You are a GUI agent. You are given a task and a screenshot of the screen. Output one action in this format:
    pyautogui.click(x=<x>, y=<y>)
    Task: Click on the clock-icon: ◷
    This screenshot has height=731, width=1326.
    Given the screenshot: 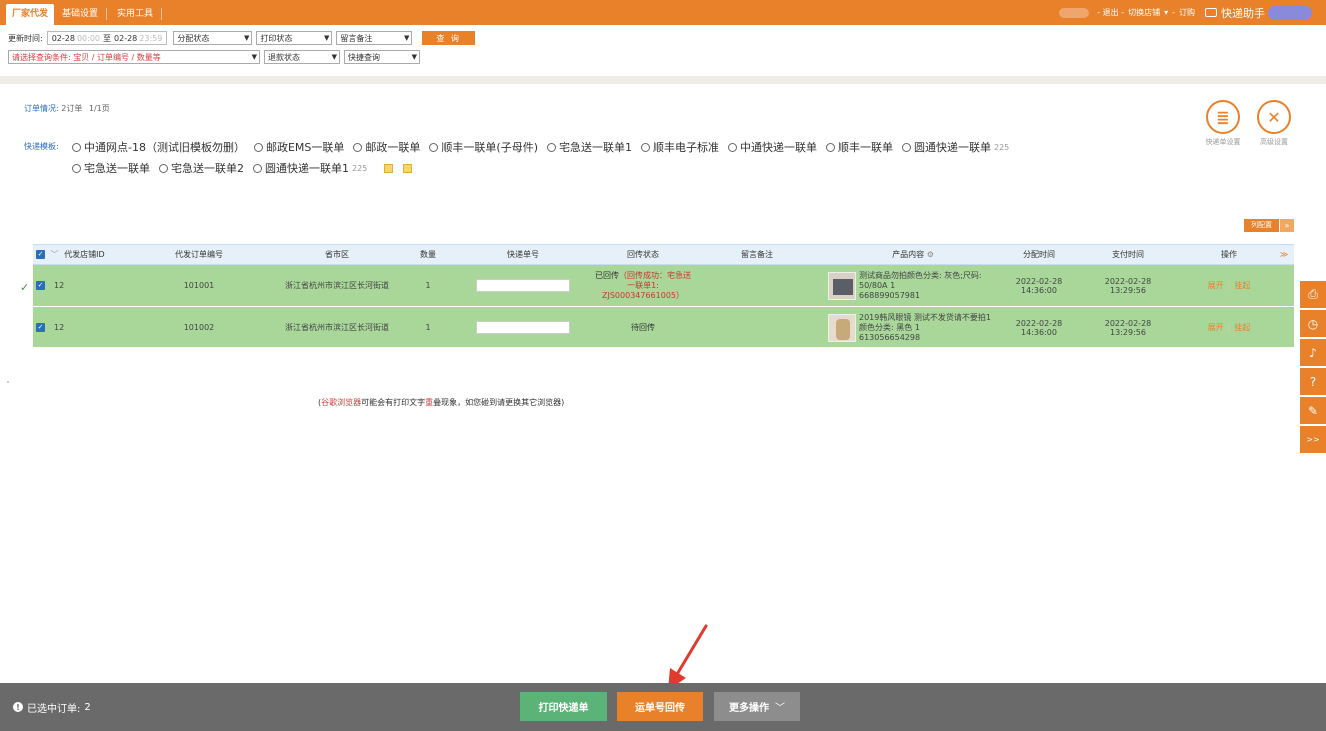 What is the action you would take?
    pyautogui.click(x=1313, y=323)
    